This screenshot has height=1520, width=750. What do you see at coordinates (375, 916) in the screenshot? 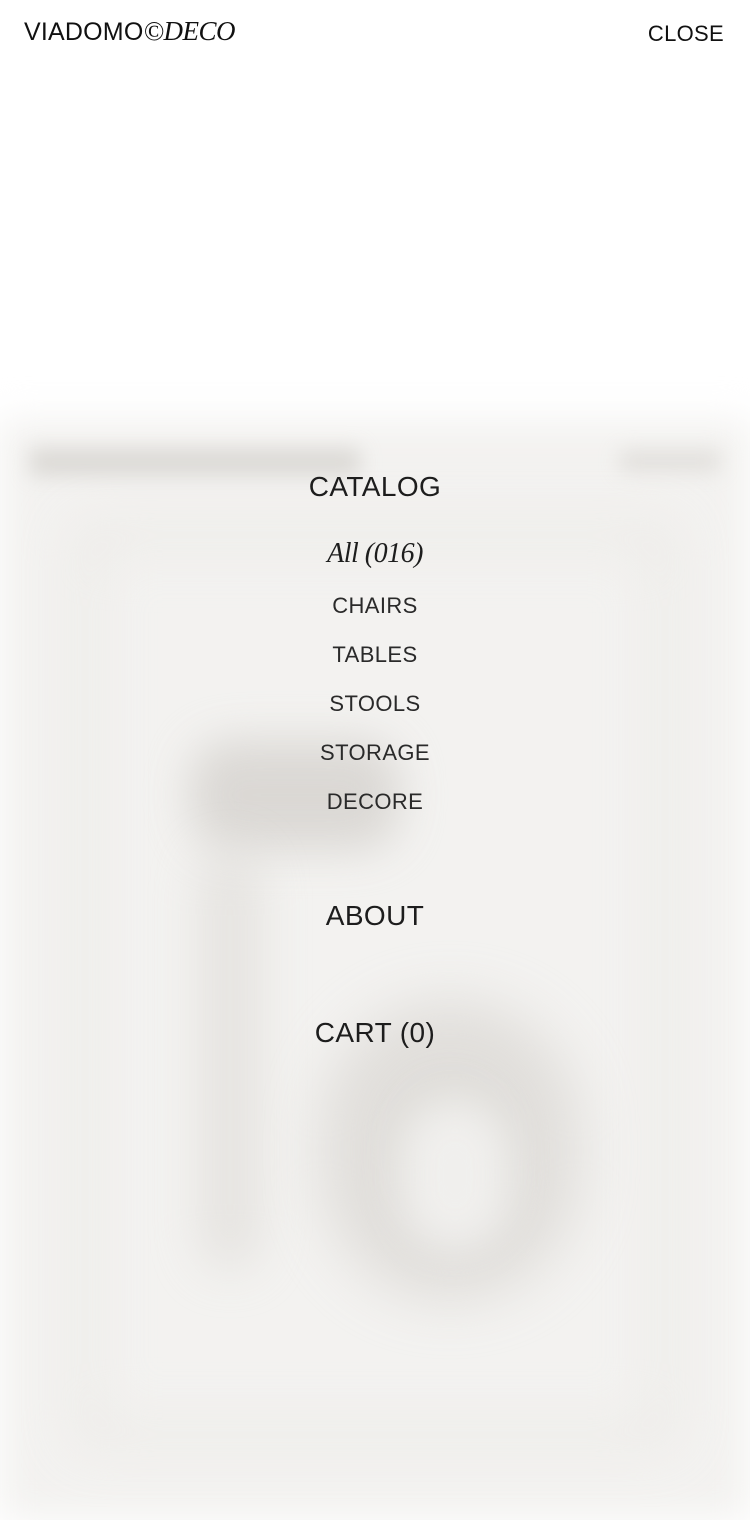
I see `menu-item-about: ABOUT` at bounding box center [375, 916].